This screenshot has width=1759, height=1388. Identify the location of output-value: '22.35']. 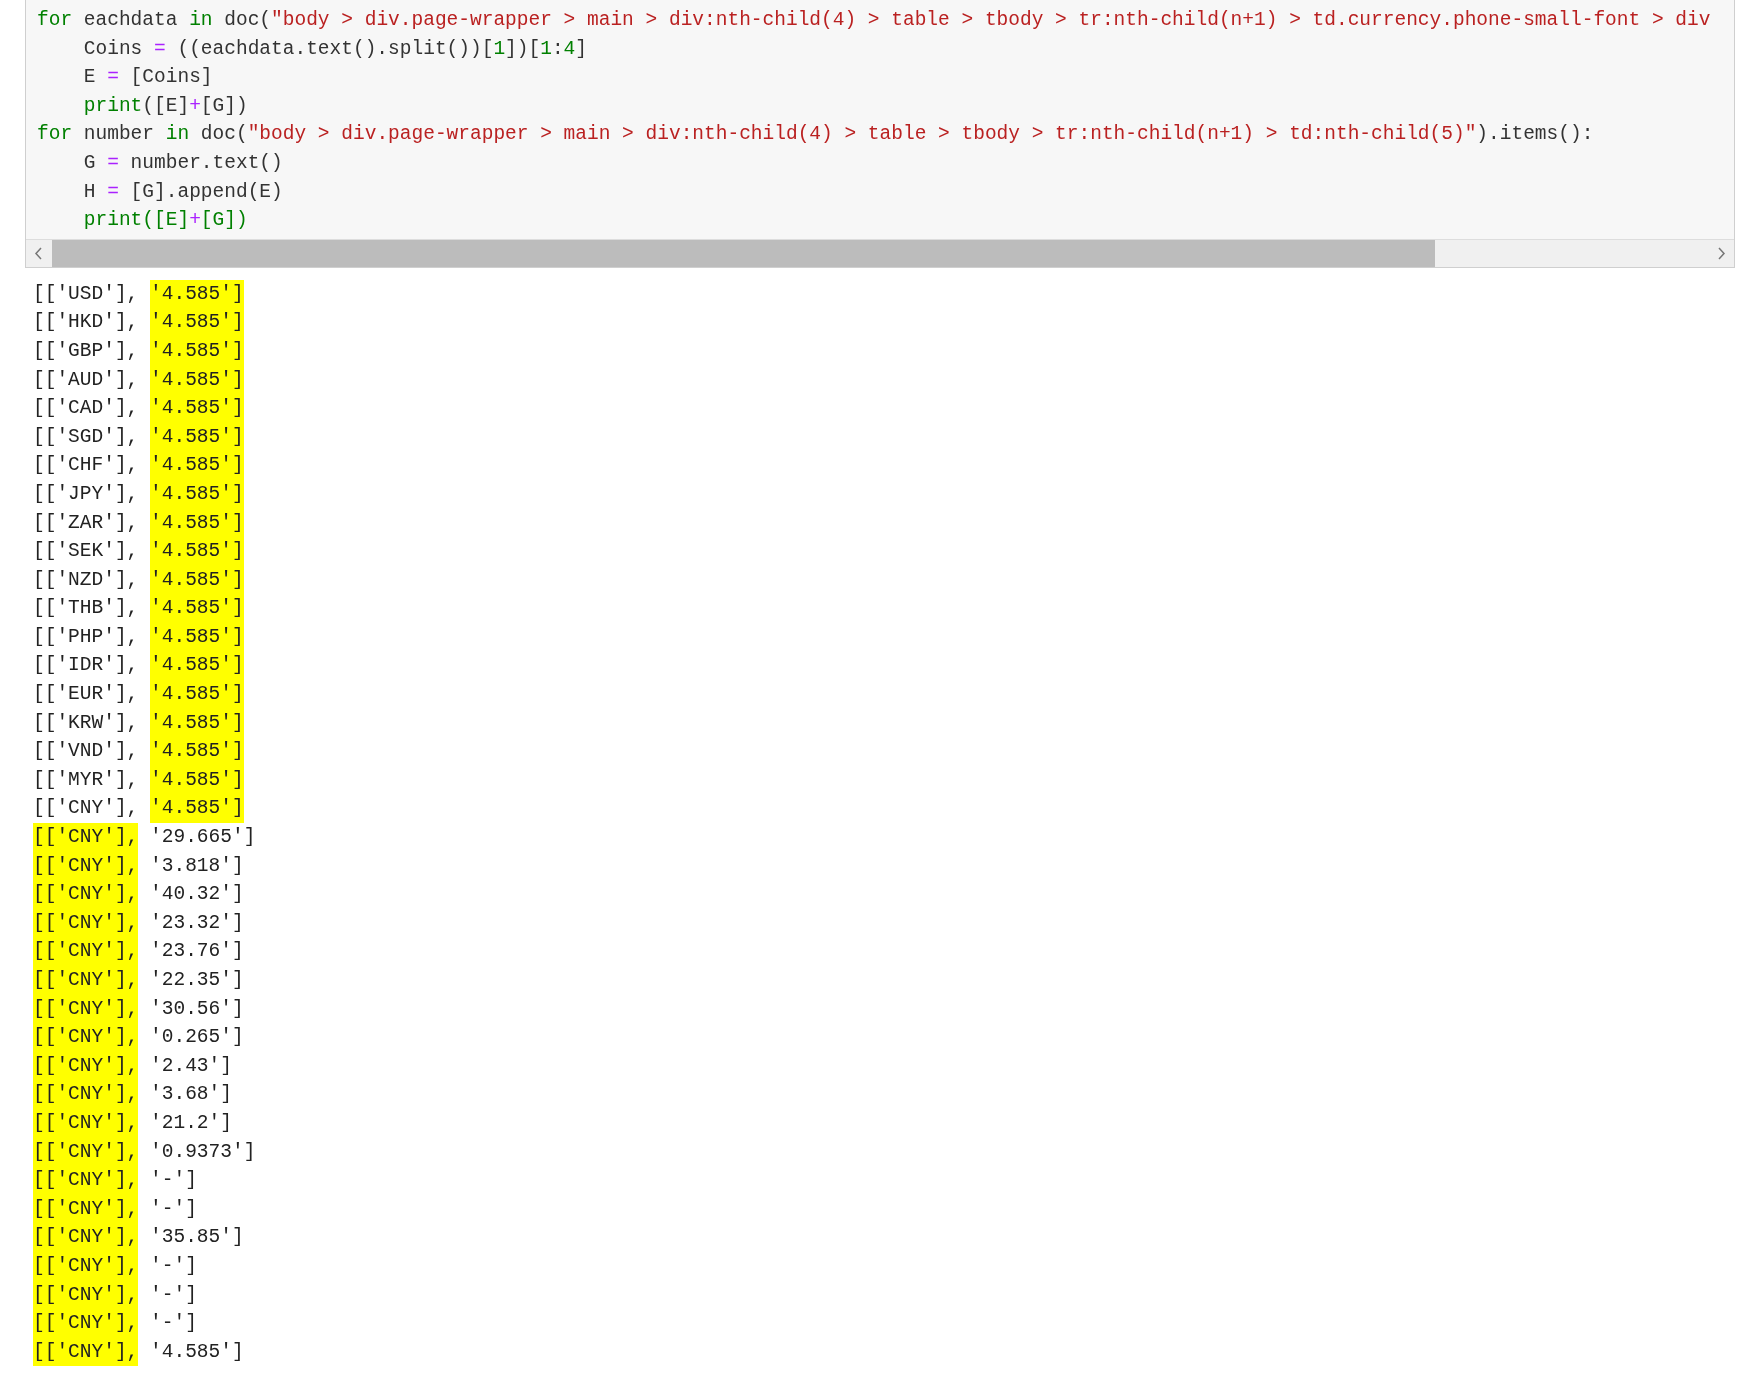
(197, 980).